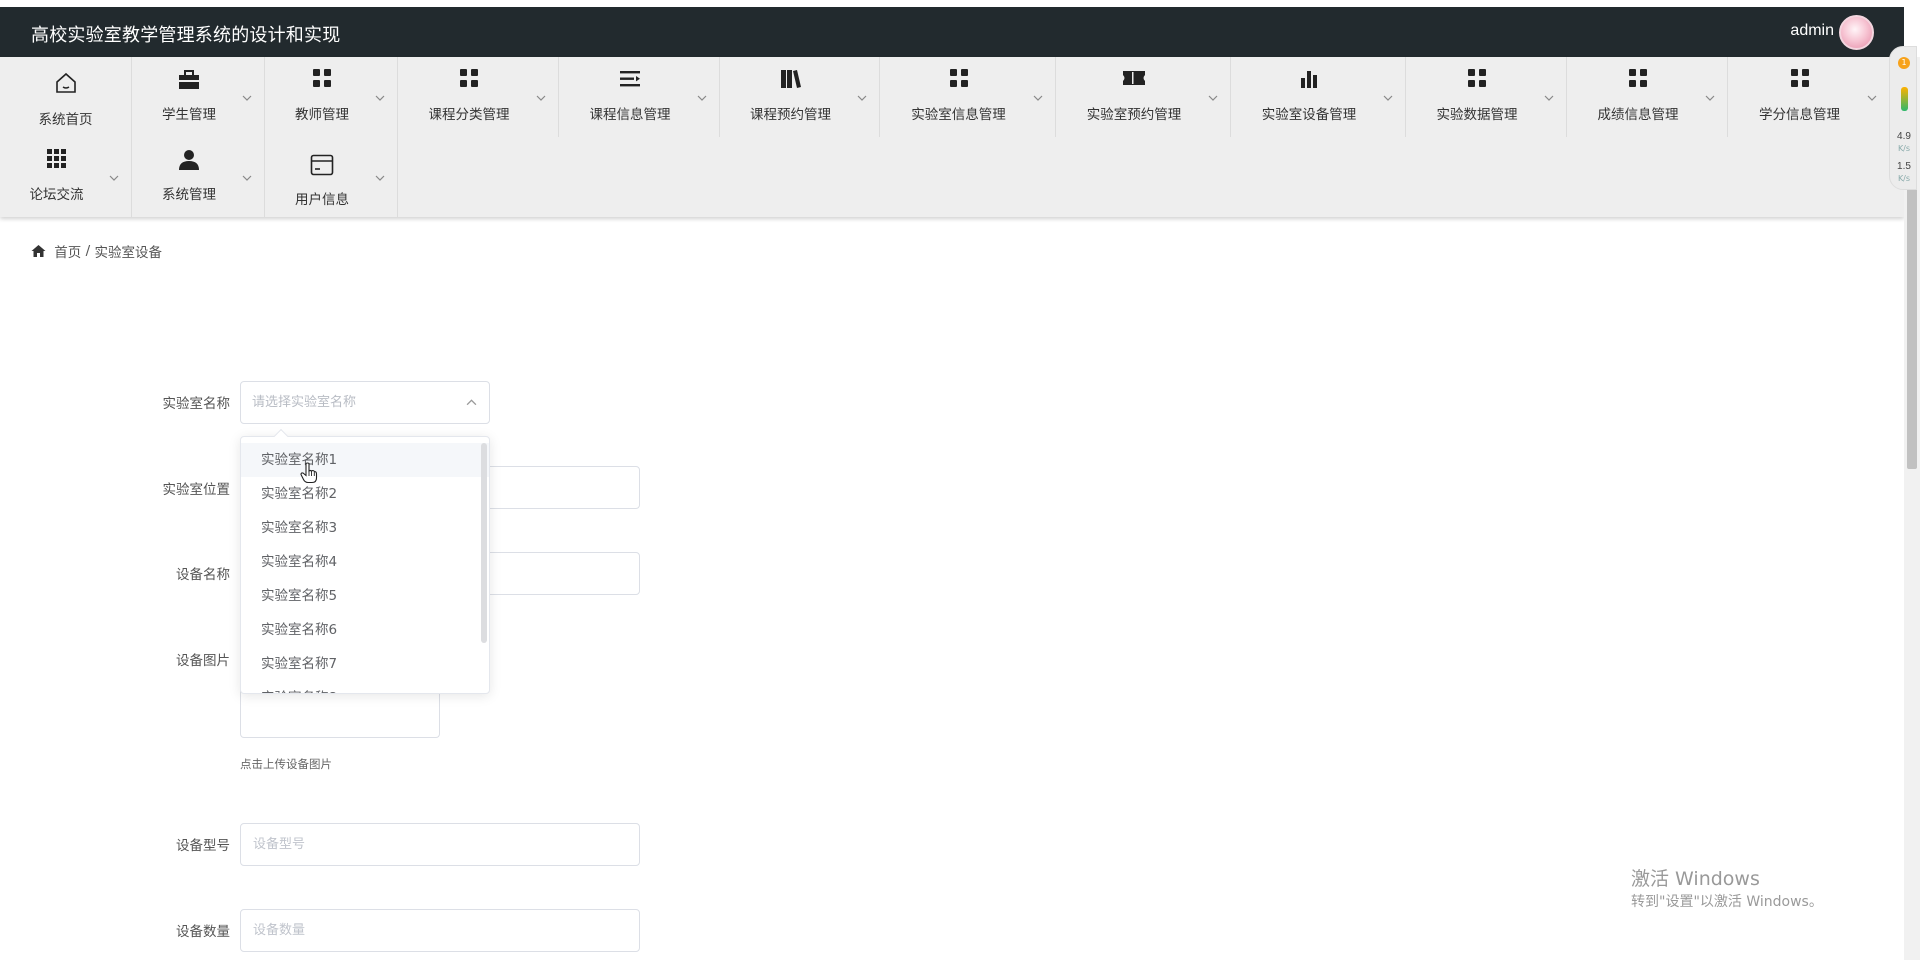 Image resolution: width=1920 pixels, height=960 pixels. I want to click on nav-label: 成绩信息管理, so click(1638, 115).